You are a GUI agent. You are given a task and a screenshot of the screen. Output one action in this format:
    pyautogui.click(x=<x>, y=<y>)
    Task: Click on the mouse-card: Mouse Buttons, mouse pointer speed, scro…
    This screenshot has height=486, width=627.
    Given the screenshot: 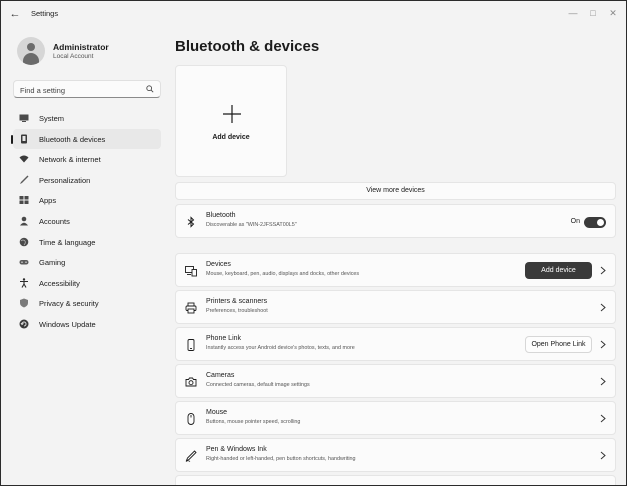 What is the action you would take?
    pyautogui.click(x=395, y=418)
    